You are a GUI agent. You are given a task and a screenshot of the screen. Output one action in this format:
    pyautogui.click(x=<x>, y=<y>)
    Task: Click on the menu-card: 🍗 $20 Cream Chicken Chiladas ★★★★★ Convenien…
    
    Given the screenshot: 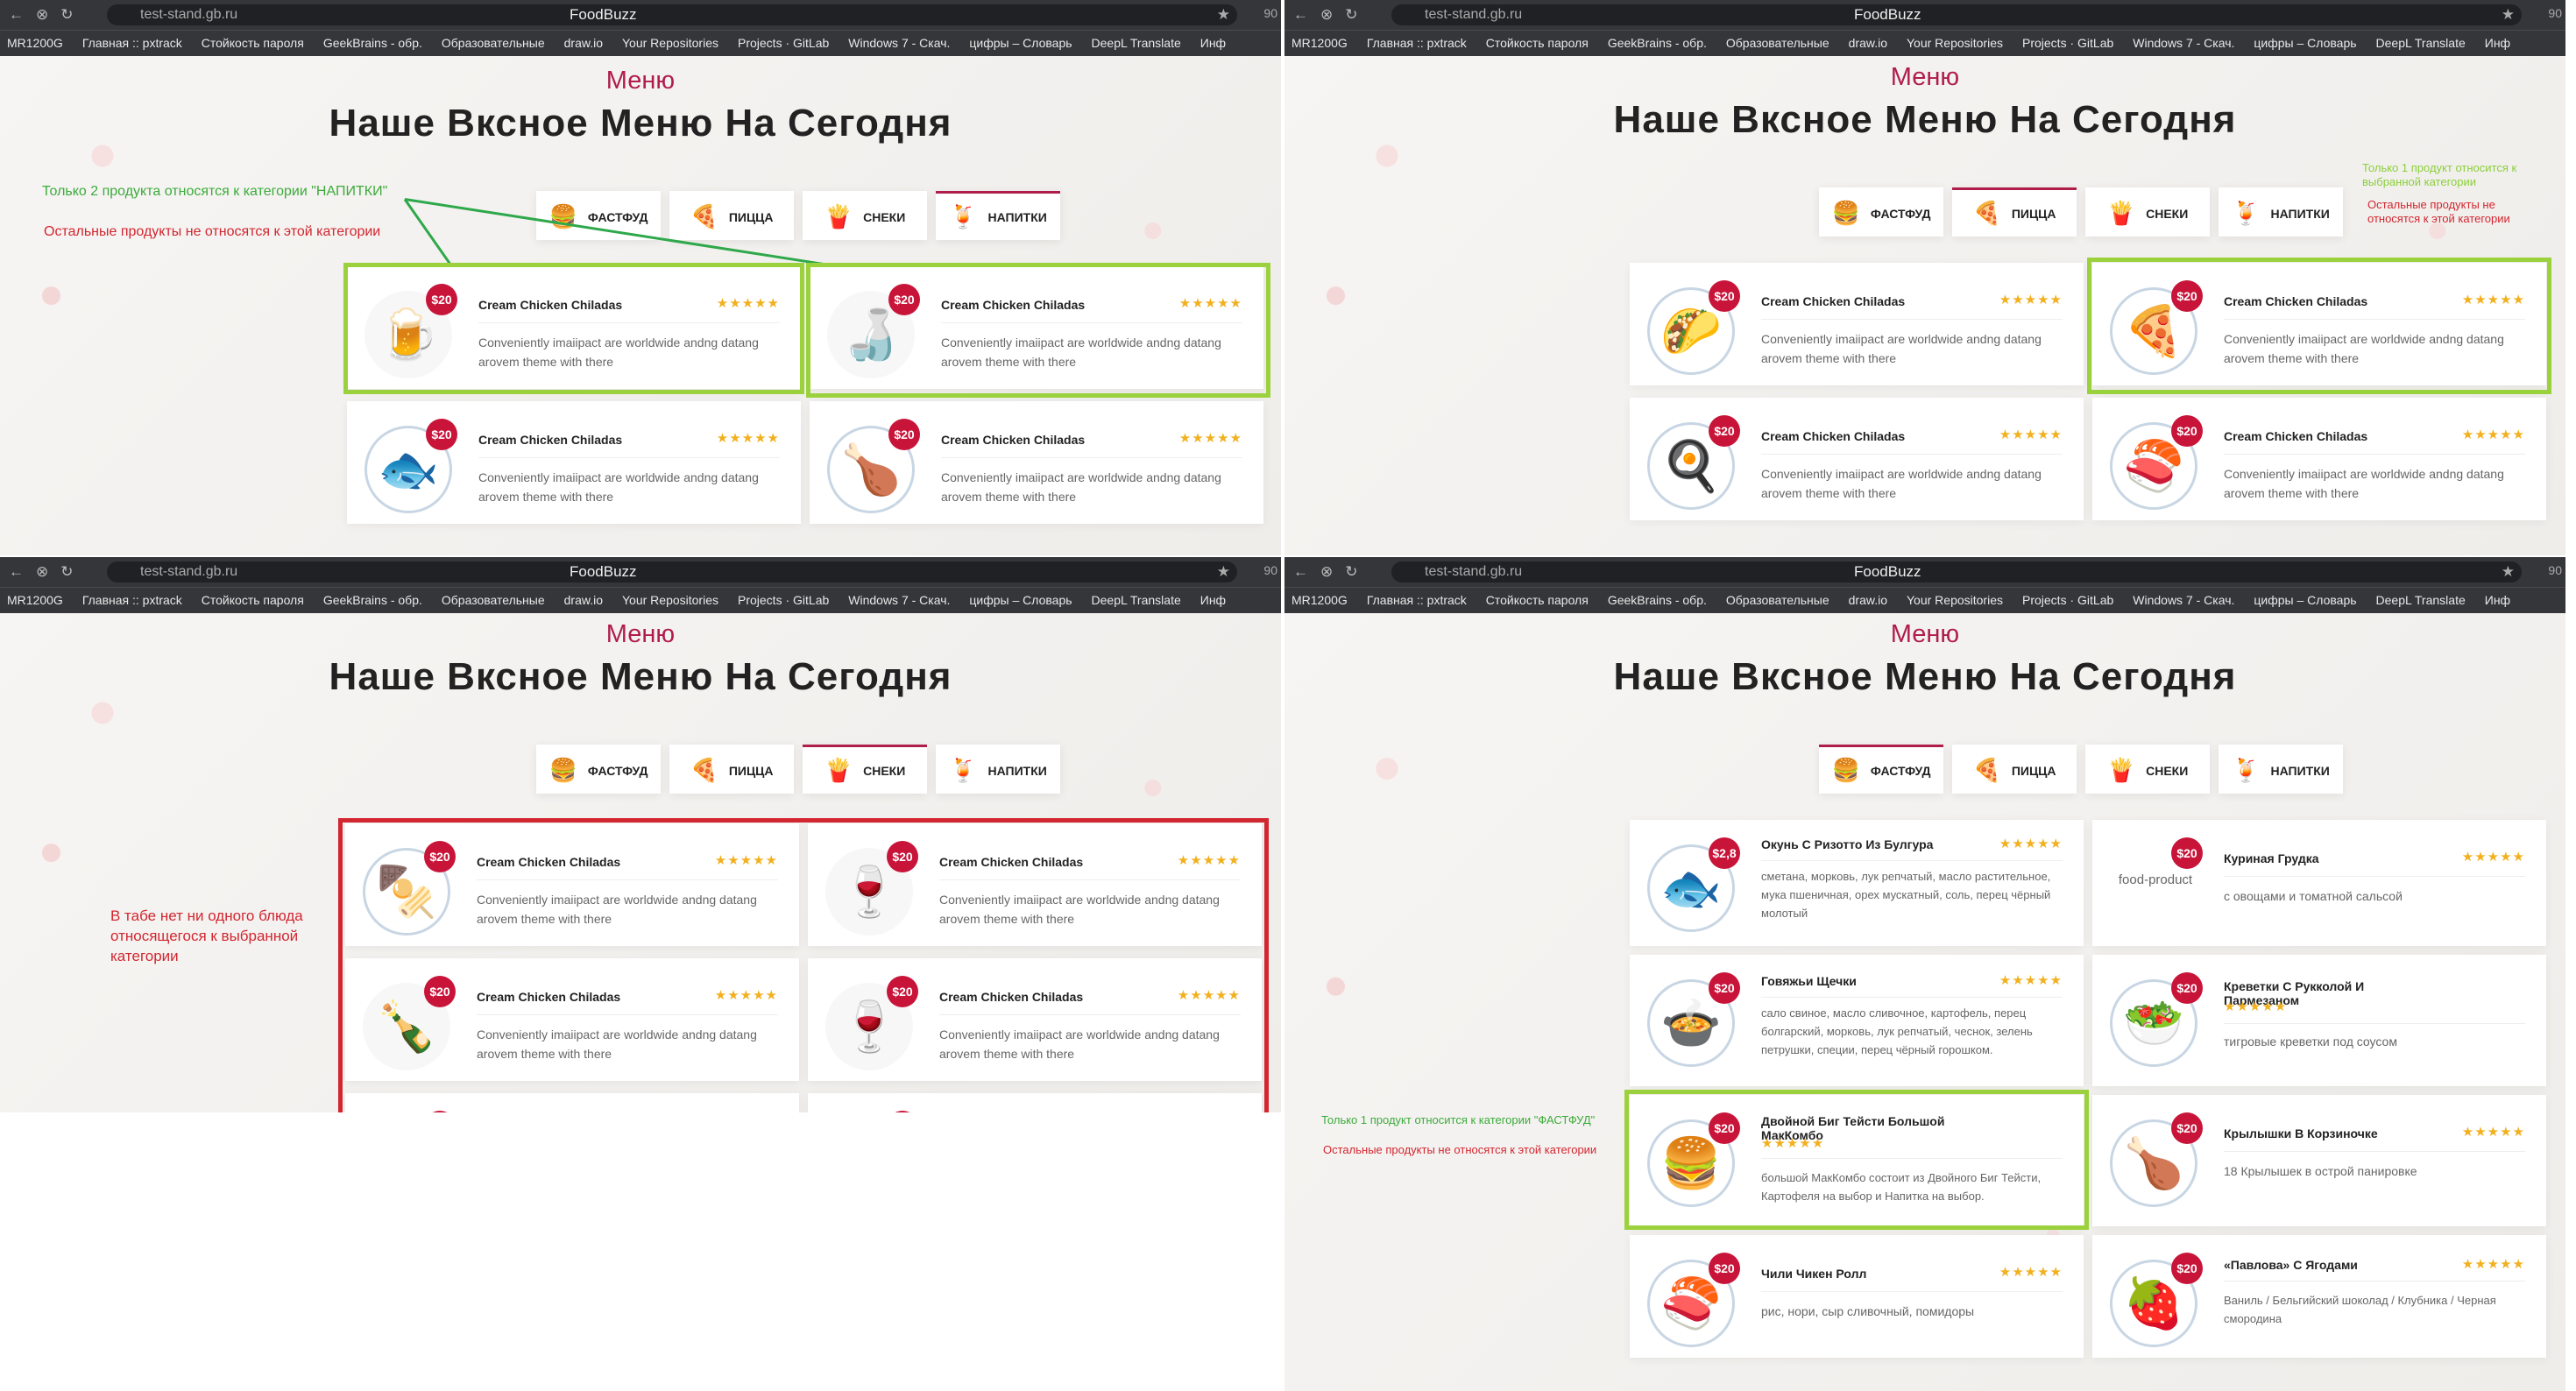 What is the action you would take?
    pyautogui.click(x=1036, y=462)
    